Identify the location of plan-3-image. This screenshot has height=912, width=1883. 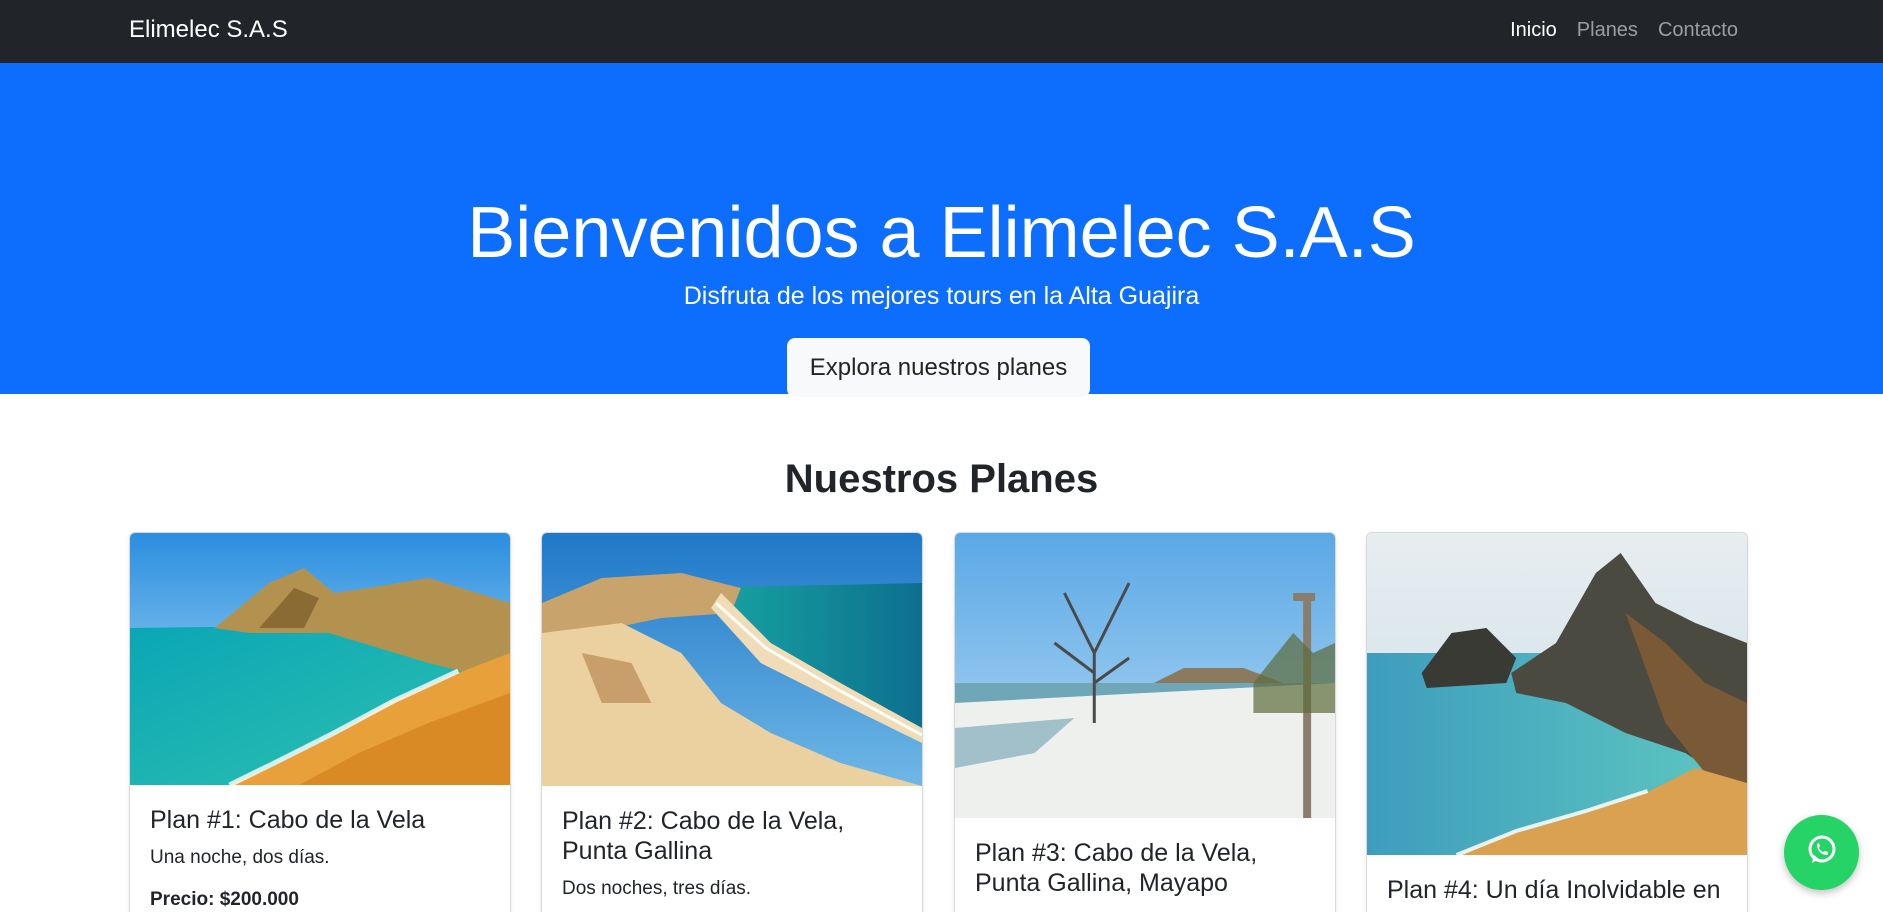
(1145, 675).